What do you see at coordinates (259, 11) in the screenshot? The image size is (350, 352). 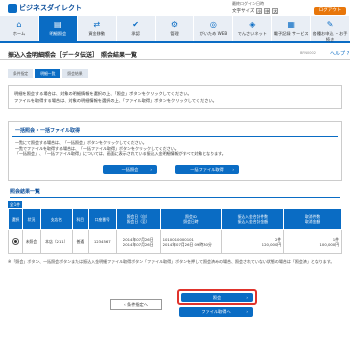 I see `font-size-small-button: 小` at bounding box center [259, 11].